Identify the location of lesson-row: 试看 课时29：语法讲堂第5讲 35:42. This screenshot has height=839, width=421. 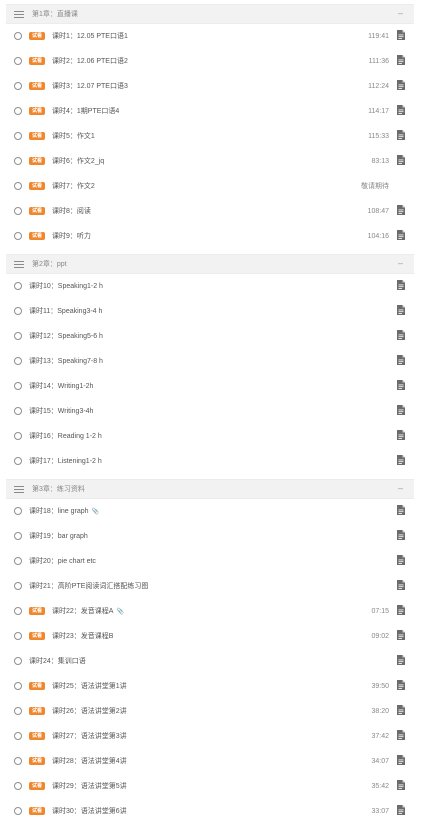
(210, 785).